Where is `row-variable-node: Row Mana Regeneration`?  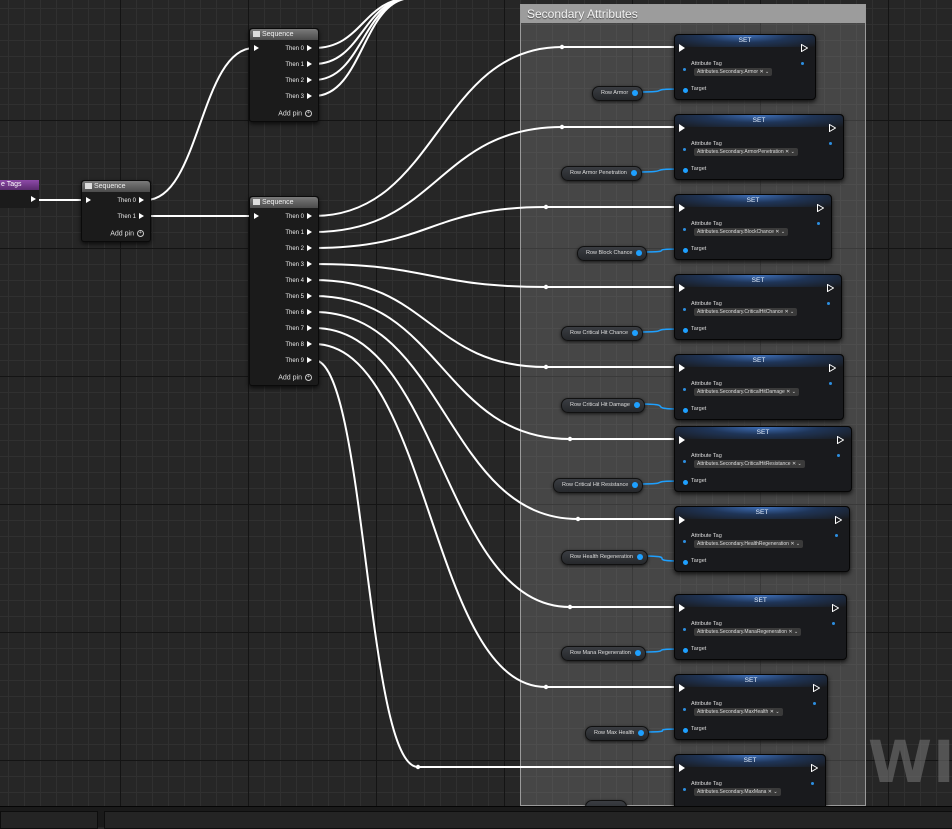 row-variable-node: Row Mana Regeneration is located at coordinates (603, 653).